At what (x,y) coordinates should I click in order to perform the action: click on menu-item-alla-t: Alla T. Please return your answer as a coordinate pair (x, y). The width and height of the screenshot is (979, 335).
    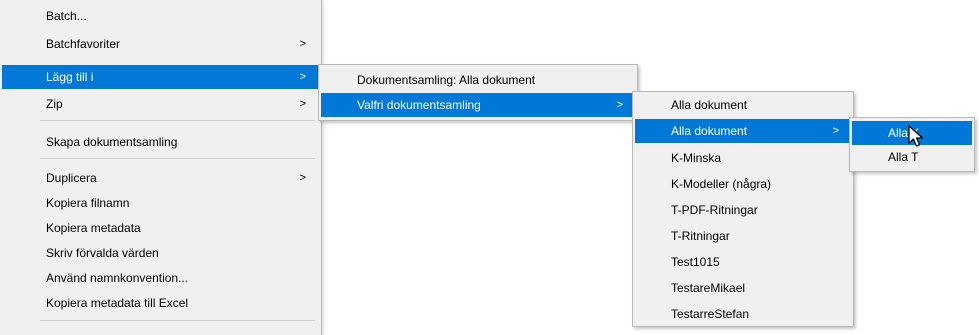
    Looking at the image, I should click on (912, 157).